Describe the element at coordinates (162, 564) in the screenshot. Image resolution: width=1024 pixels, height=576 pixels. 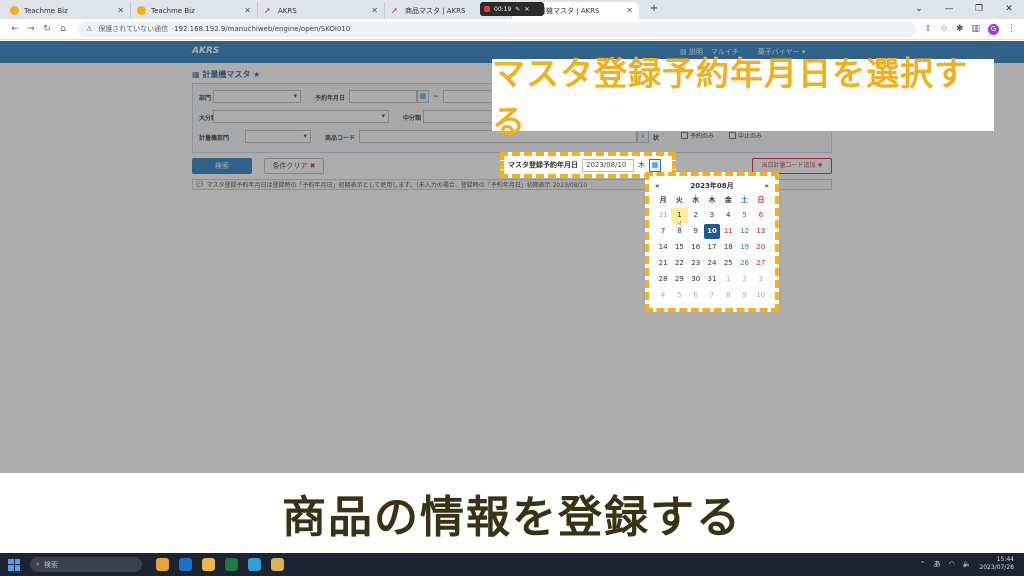
I see `chrome-icon` at that location.